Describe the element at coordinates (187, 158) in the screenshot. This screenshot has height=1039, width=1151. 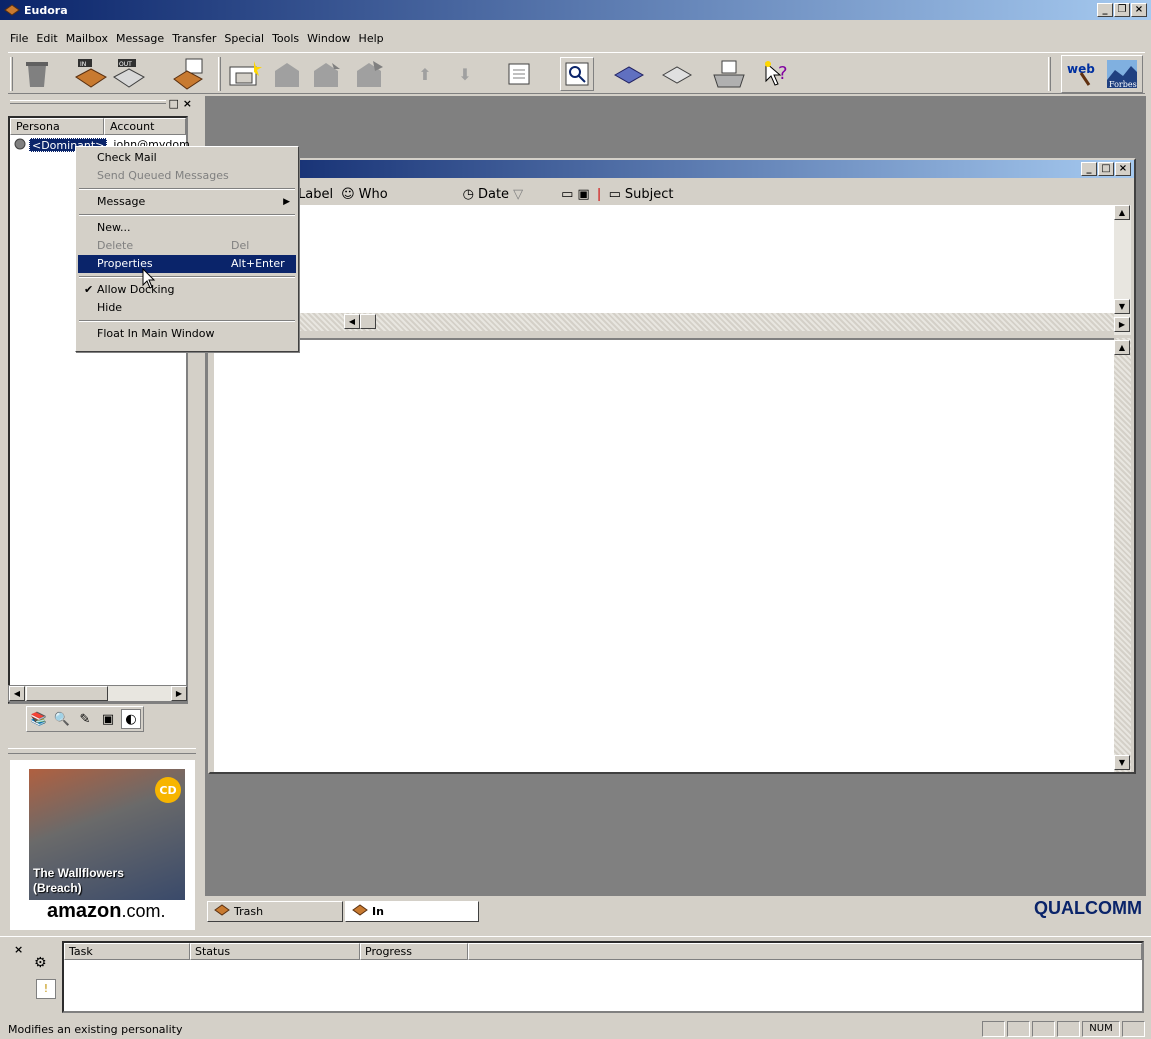
I see `menu-item-check-mail: Check Mail` at that location.